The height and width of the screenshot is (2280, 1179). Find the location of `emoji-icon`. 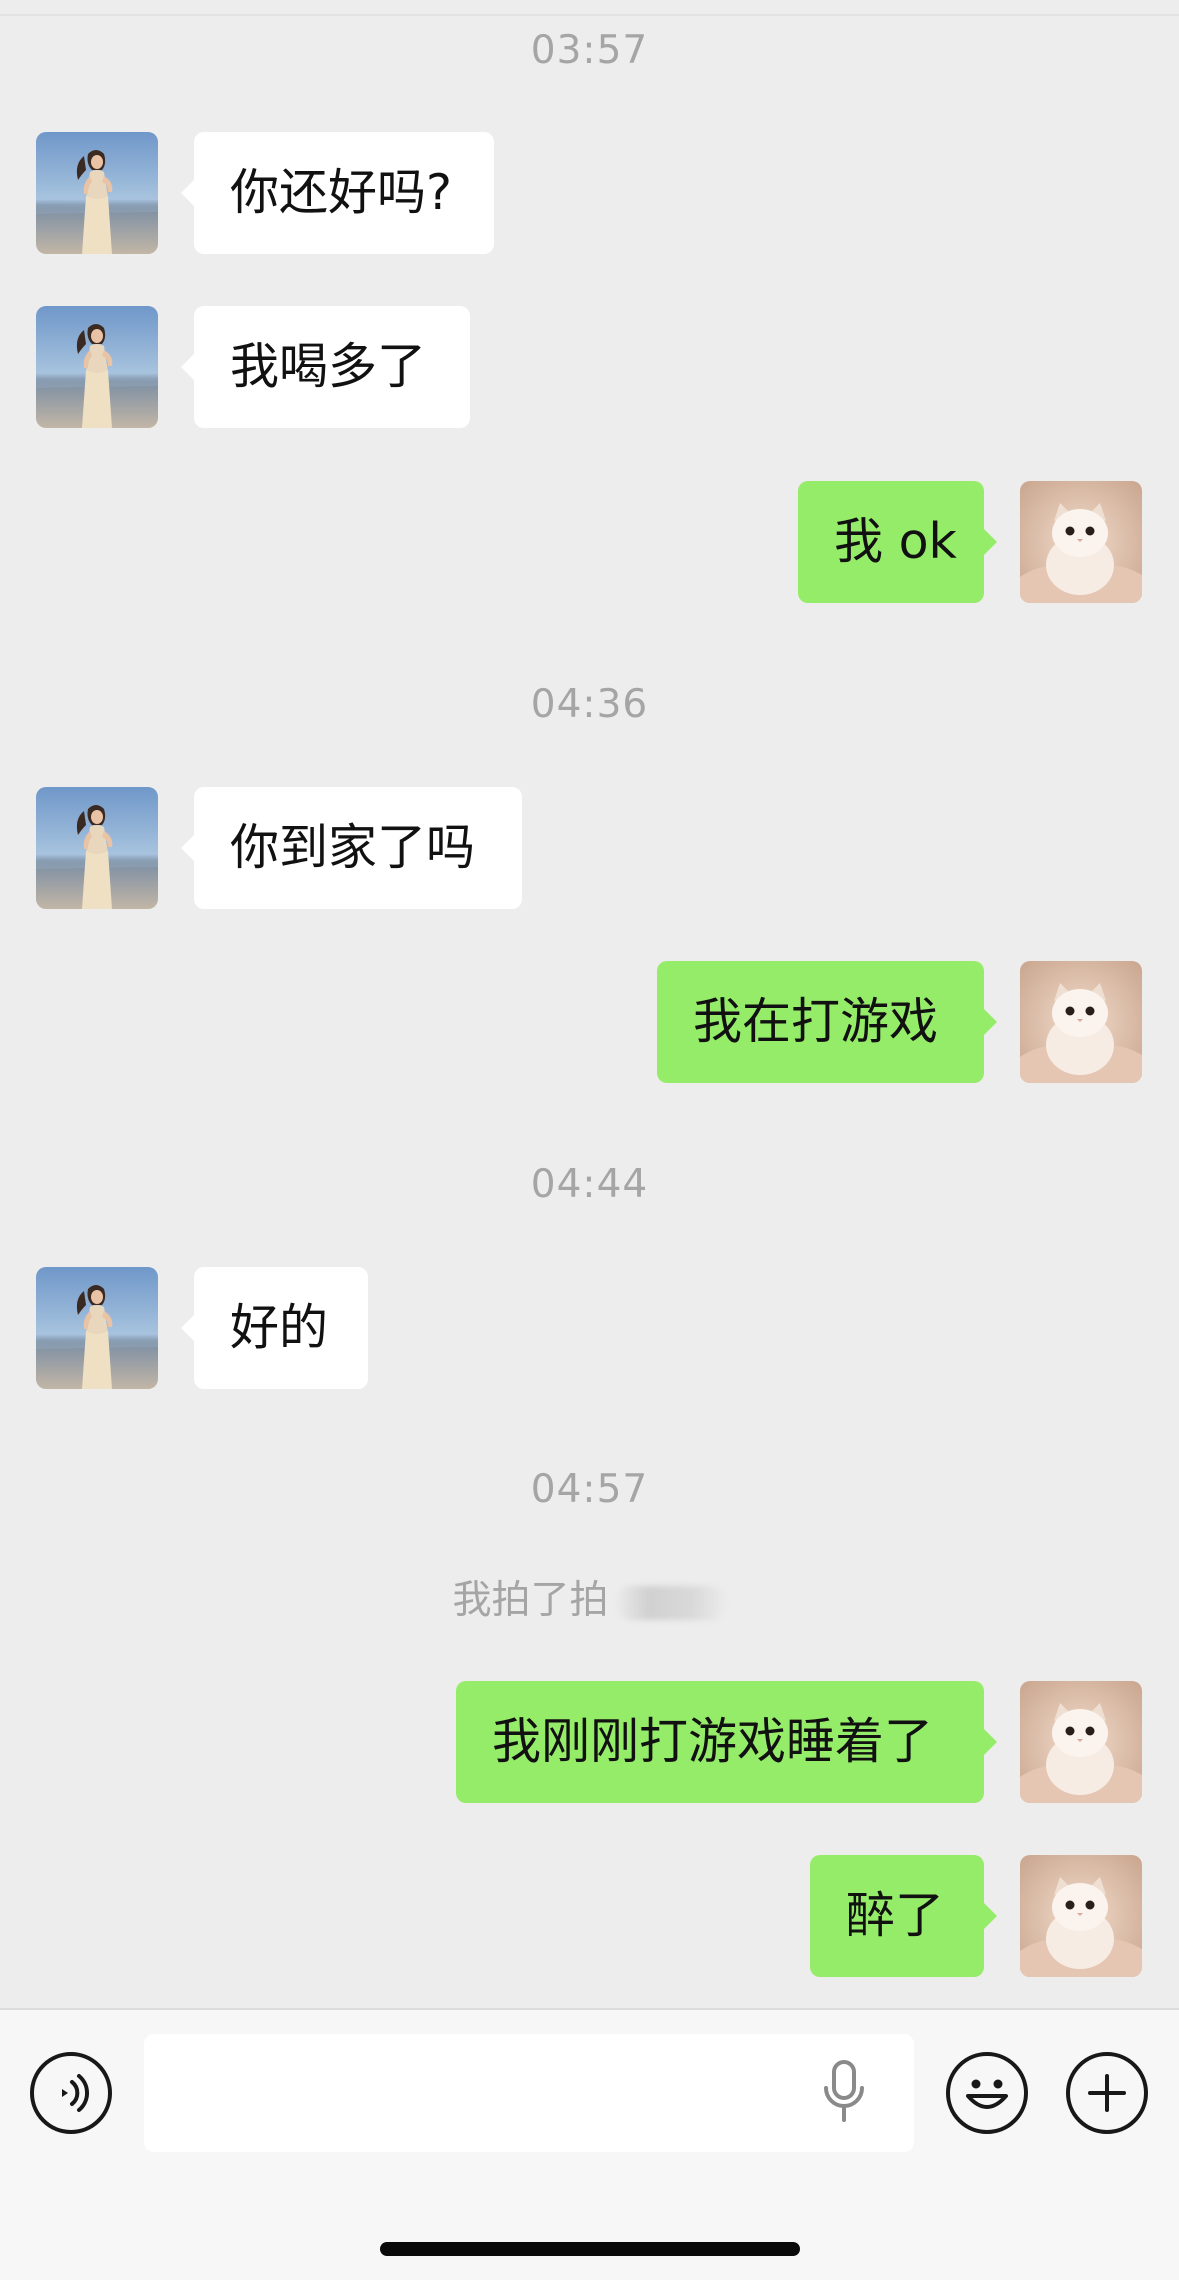

emoji-icon is located at coordinates (987, 2094).